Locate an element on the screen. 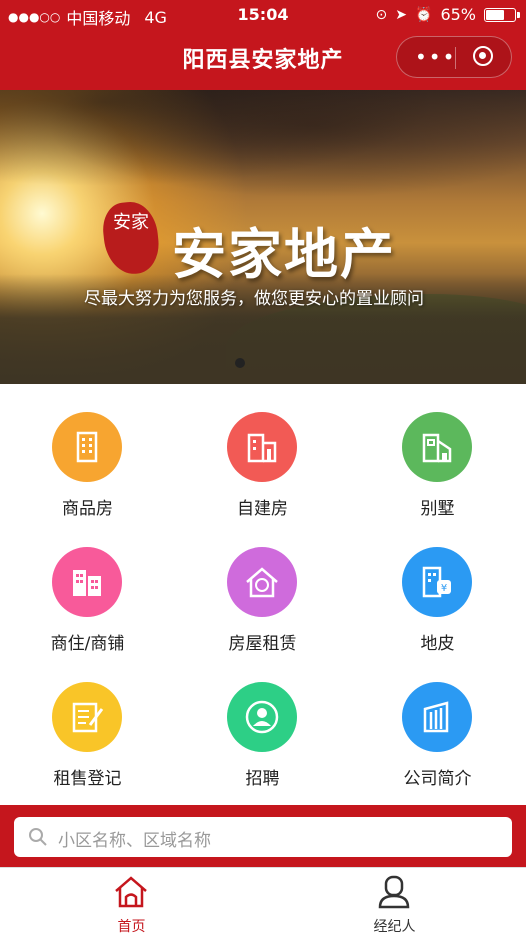 The width and height of the screenshot is (526, 936). target-circle-icon is located at coordinates (483, 56).